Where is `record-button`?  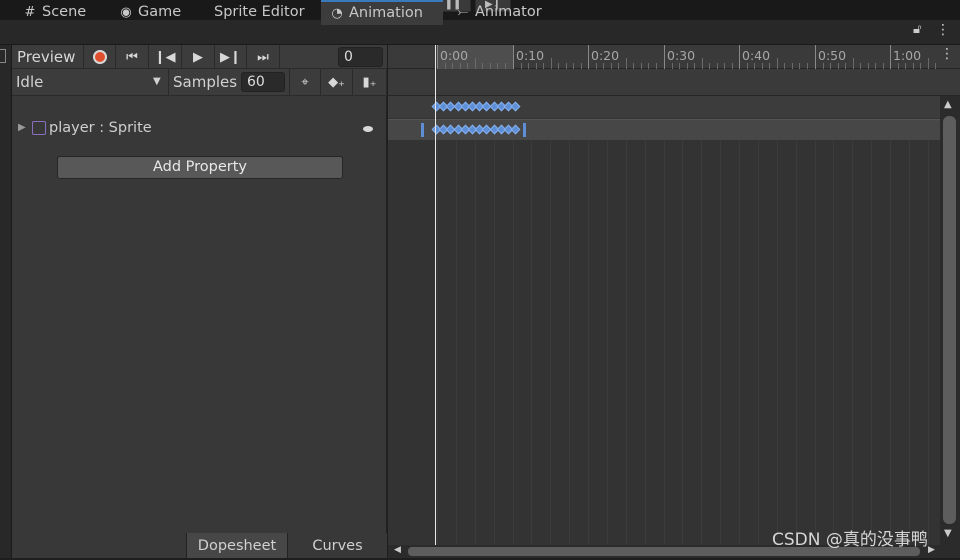
record-button is located at coordinates (100, 57).